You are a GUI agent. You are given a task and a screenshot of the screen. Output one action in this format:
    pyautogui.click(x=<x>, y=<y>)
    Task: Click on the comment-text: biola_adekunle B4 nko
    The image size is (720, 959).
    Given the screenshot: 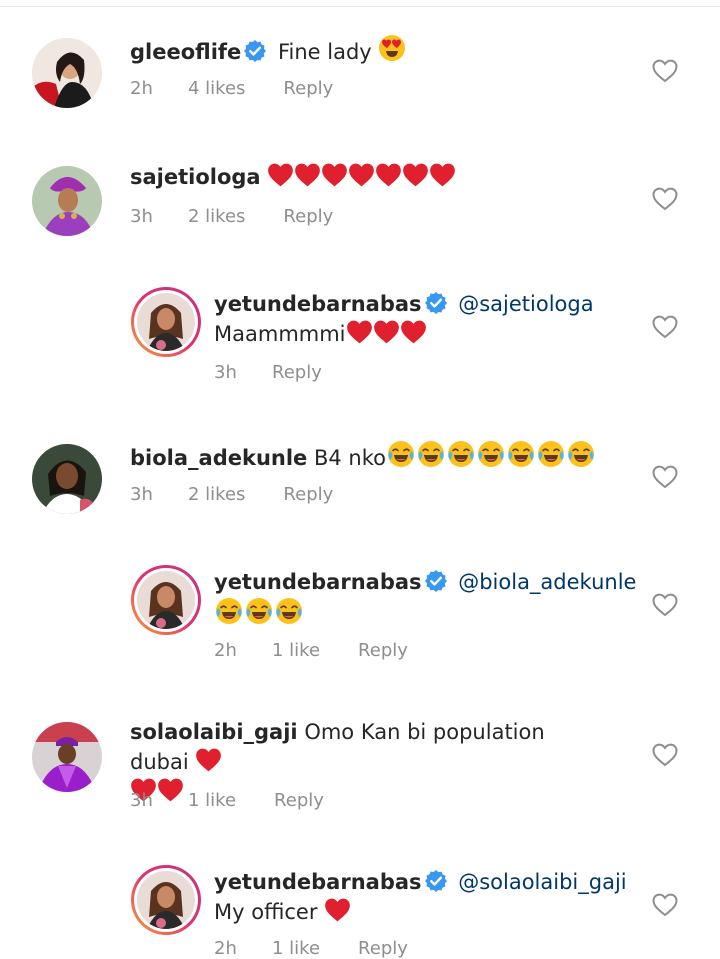 What is the action you would take?
    pyautogui.click(x=365, y=456)
    